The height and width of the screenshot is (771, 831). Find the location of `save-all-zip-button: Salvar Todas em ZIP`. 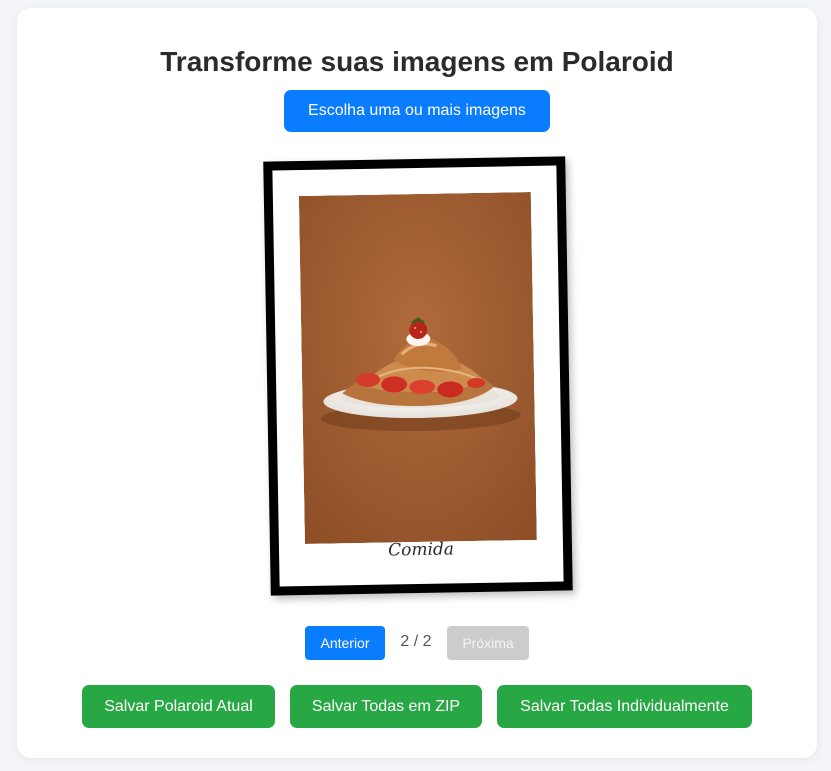

save-all-zip-button: Salvar Todas em ZIP is located at coordinates (386, 706).